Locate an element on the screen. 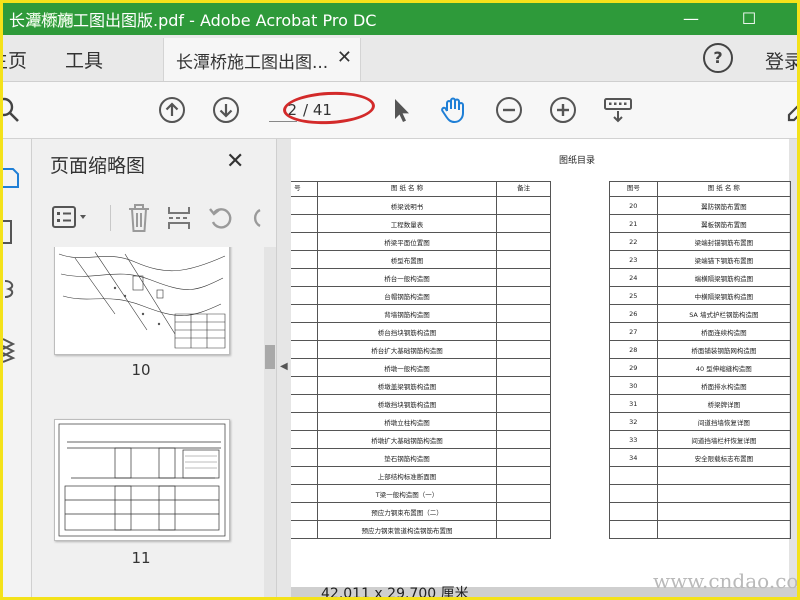  thumbnails-scrollbar is located at coordinates (270, 422).